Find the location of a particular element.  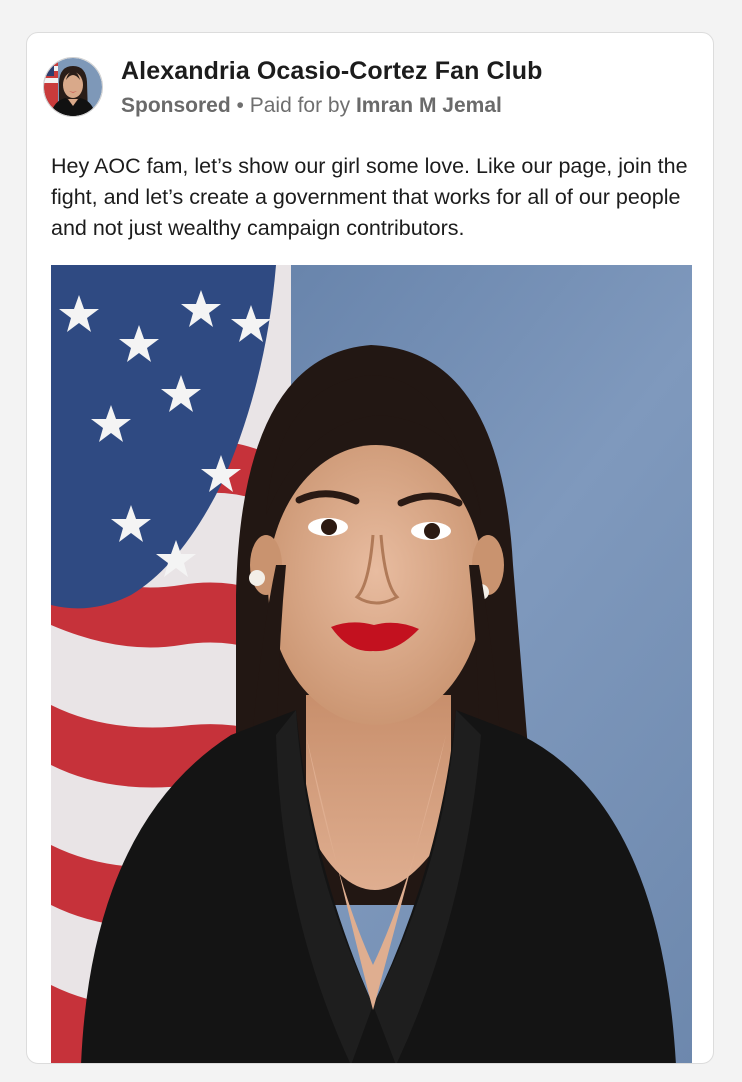

paid-for-prefix: Paid for by is located at coordinates (302, 105).